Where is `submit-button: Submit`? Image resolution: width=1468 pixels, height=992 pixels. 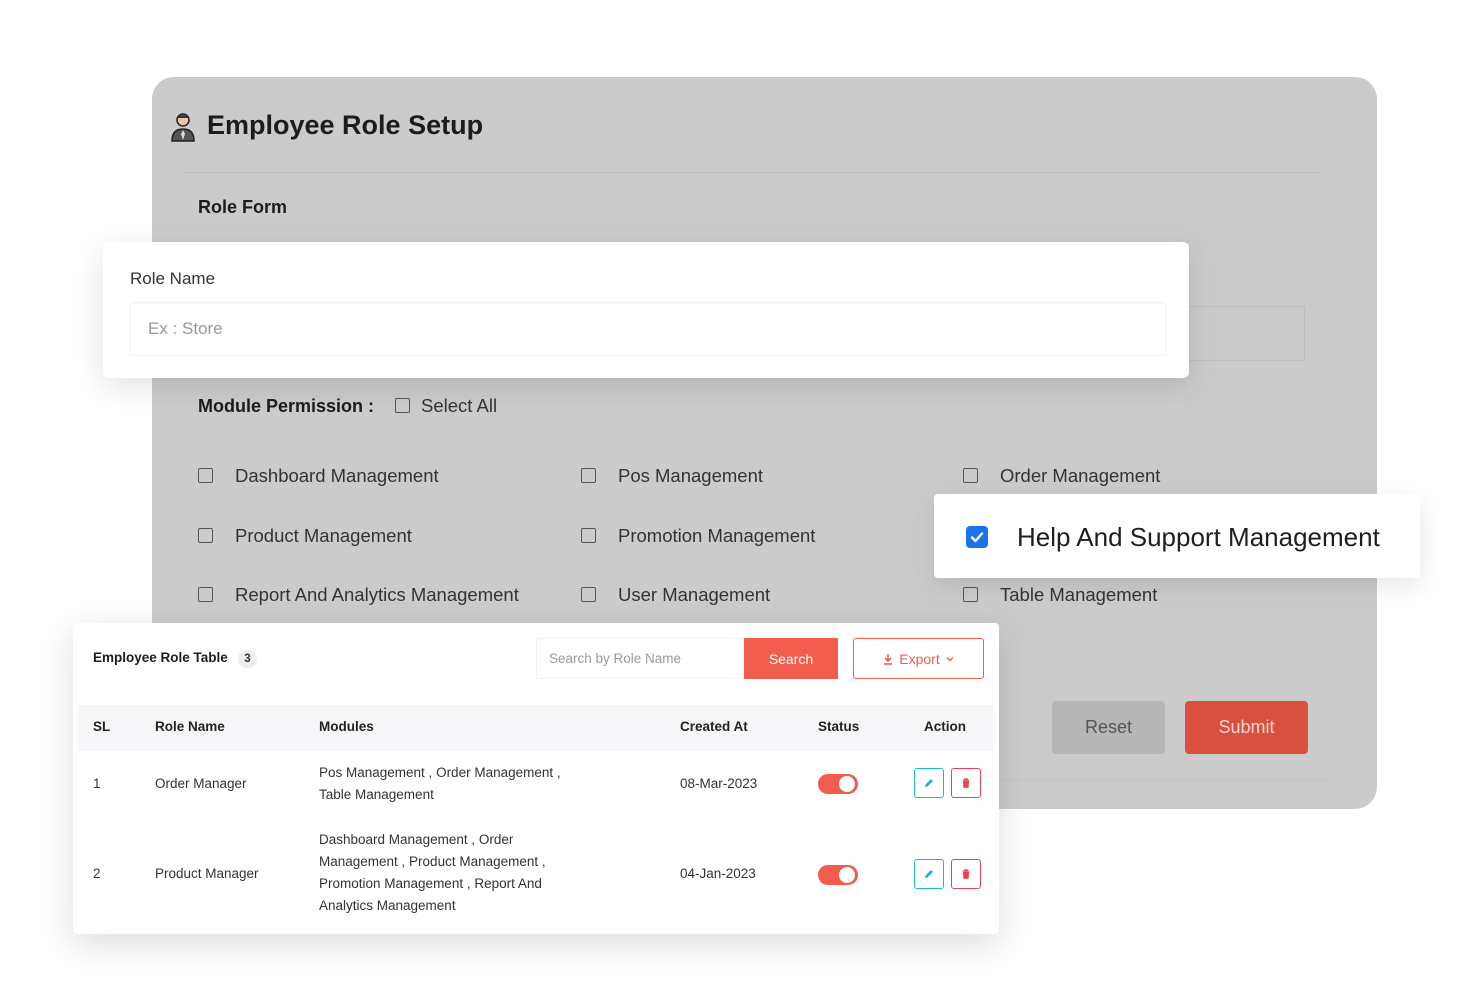
submit-button: Submit is located at coordinates (1246, 727).